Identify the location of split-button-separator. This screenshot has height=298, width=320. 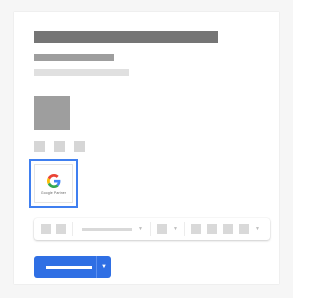
(96, 267).